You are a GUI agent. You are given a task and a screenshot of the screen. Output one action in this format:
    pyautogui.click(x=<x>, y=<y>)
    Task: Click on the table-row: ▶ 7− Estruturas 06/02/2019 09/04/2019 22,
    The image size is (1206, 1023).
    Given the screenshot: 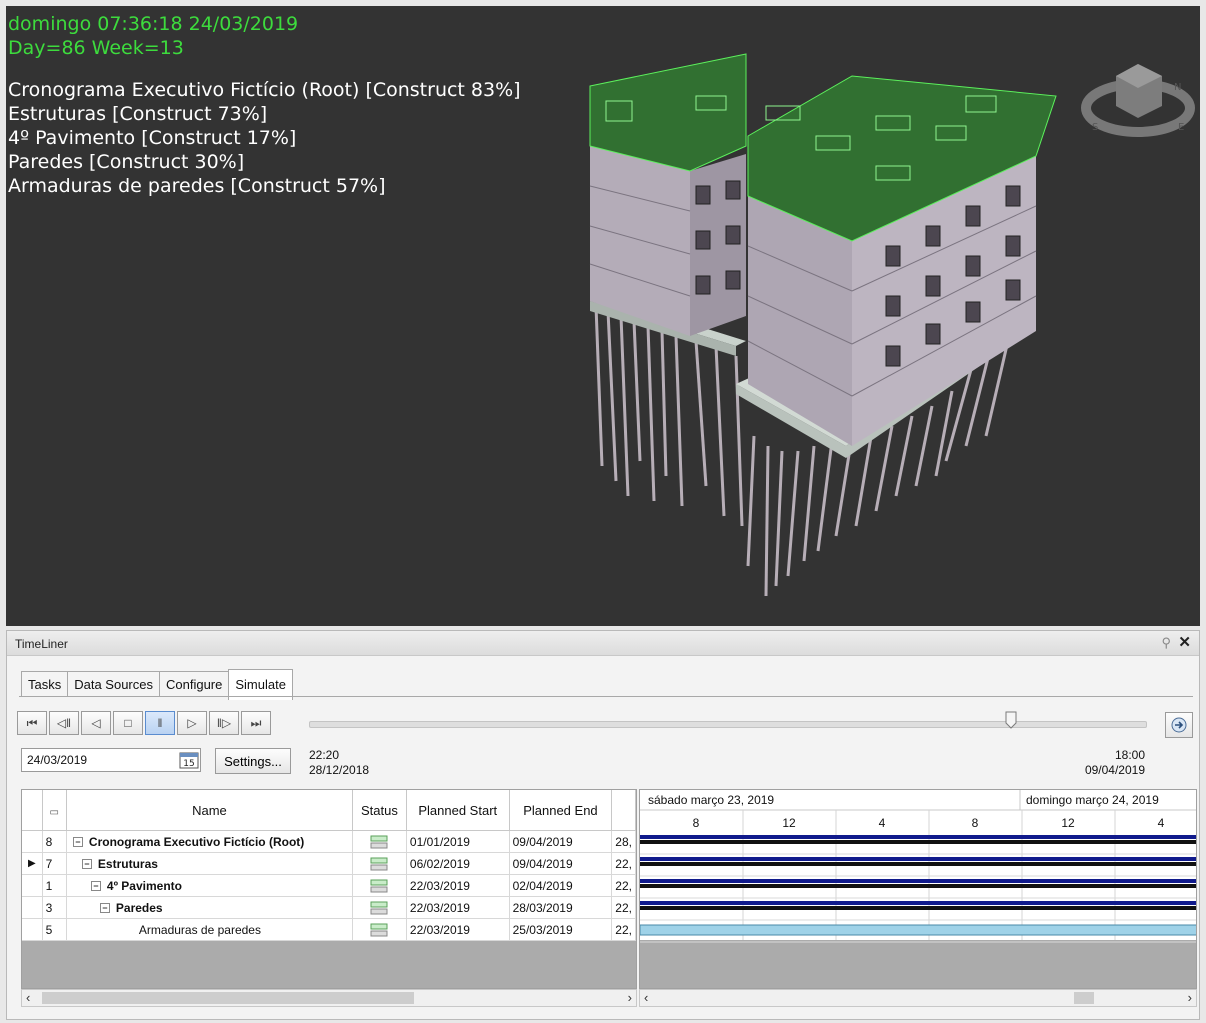 What is the action you would take?
    pyautogui.click(x=329, y=863)
    